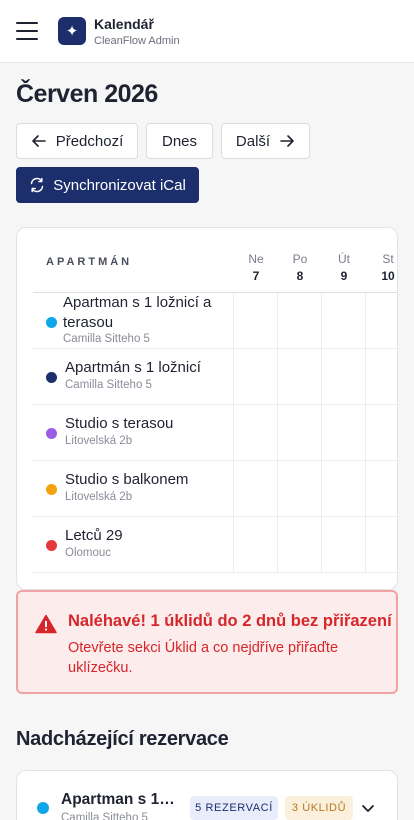 The height and width of the screenshot is (820, 414). What do you see at coordinates (215, 545) in the screenshot?
I see `apartment-row: Letců 29 Olomouc` at bounding box center [215, 545].